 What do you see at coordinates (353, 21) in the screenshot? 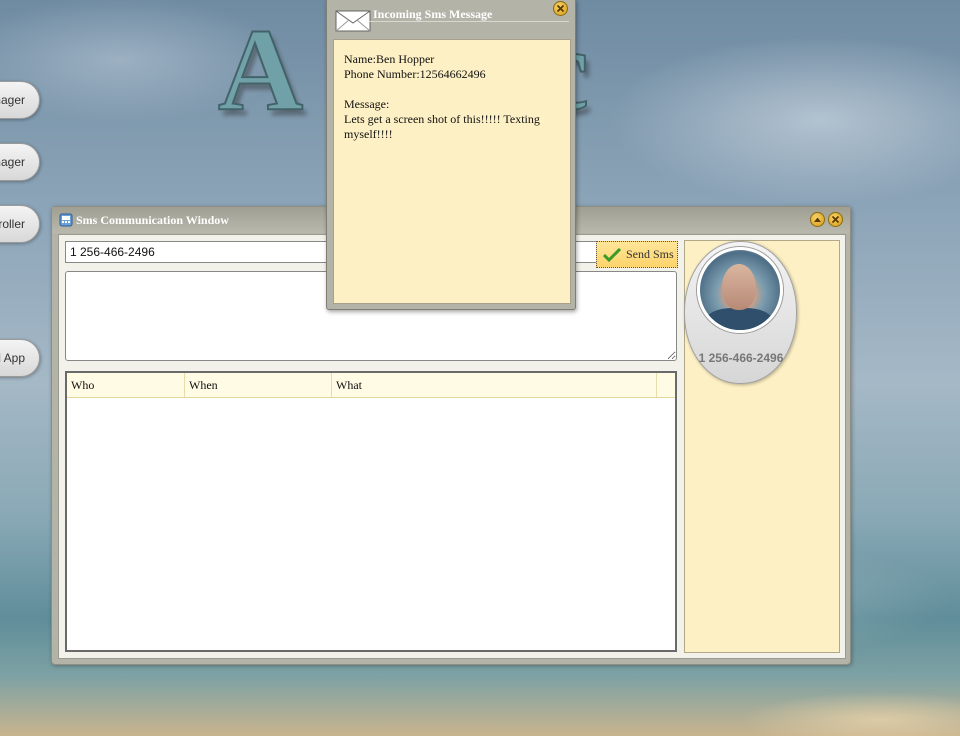
I see `envelope-icon` at bounding box center [353, 21].